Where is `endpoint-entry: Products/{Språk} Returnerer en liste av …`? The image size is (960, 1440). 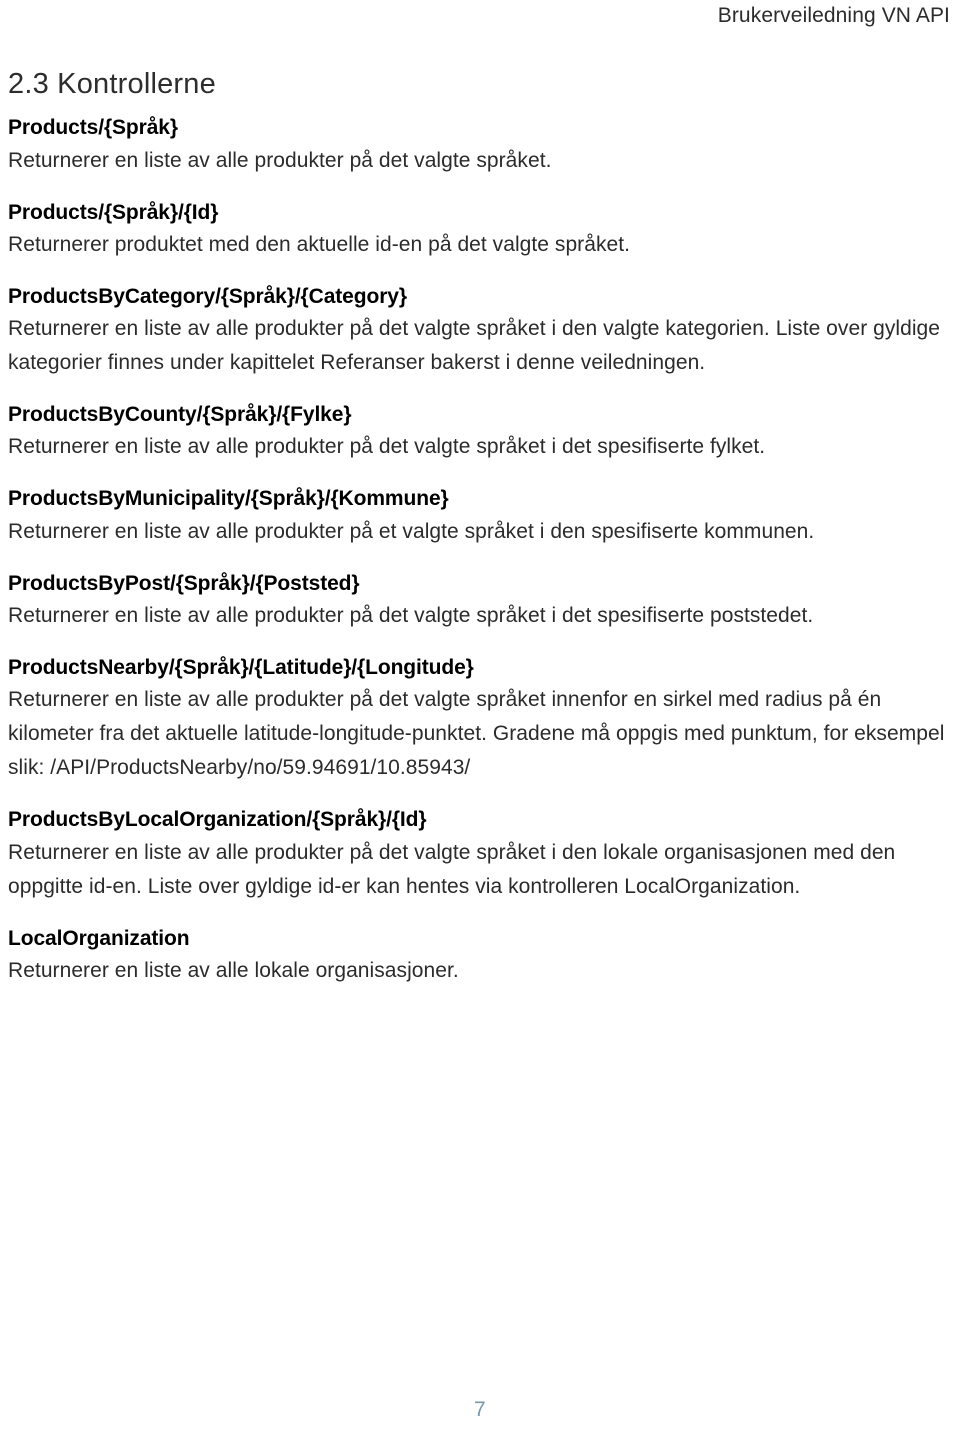 endpoint-entry: Products/{Språk} Returnerer en liste av … is located at coordinates (480, 146).